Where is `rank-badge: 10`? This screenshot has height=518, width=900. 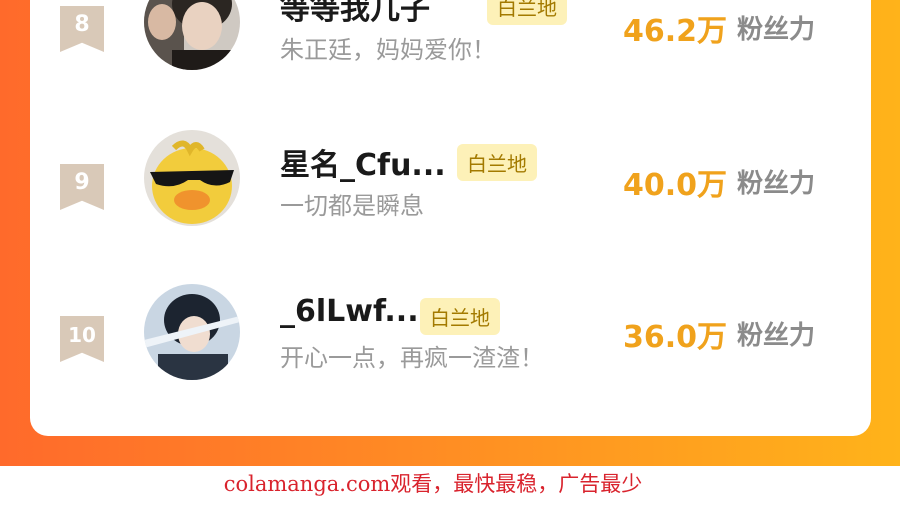
rank-badge: 10 is located at coordinates (82, 339).